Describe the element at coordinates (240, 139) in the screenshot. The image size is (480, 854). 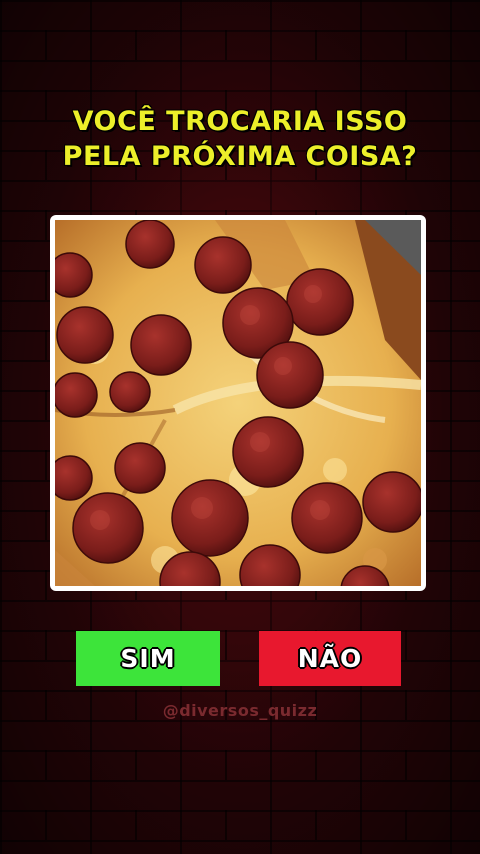
I see `quiz-question: VOCÊ TROCARIA ISSO PELA PRÓXIMA COISA?` at that location.